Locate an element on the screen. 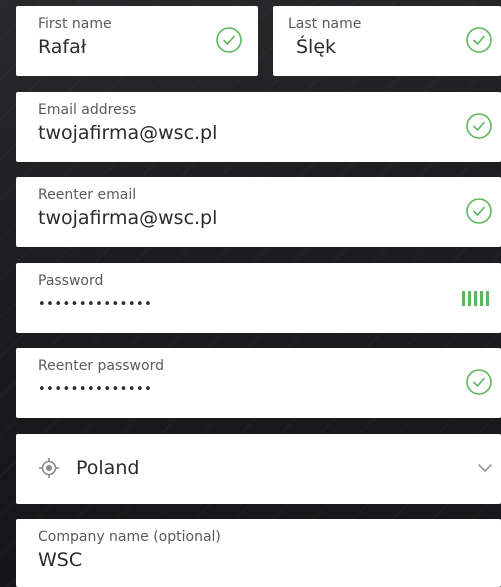 The height and width of the screenshot is (587, 501). reenter-email-label: Reenter email is located at coordinates (87, 195).